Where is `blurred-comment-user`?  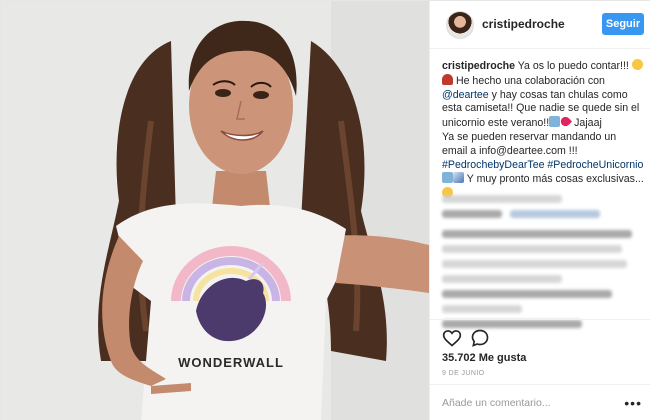
blurred-comment-user is located at coordinates (472, 214).